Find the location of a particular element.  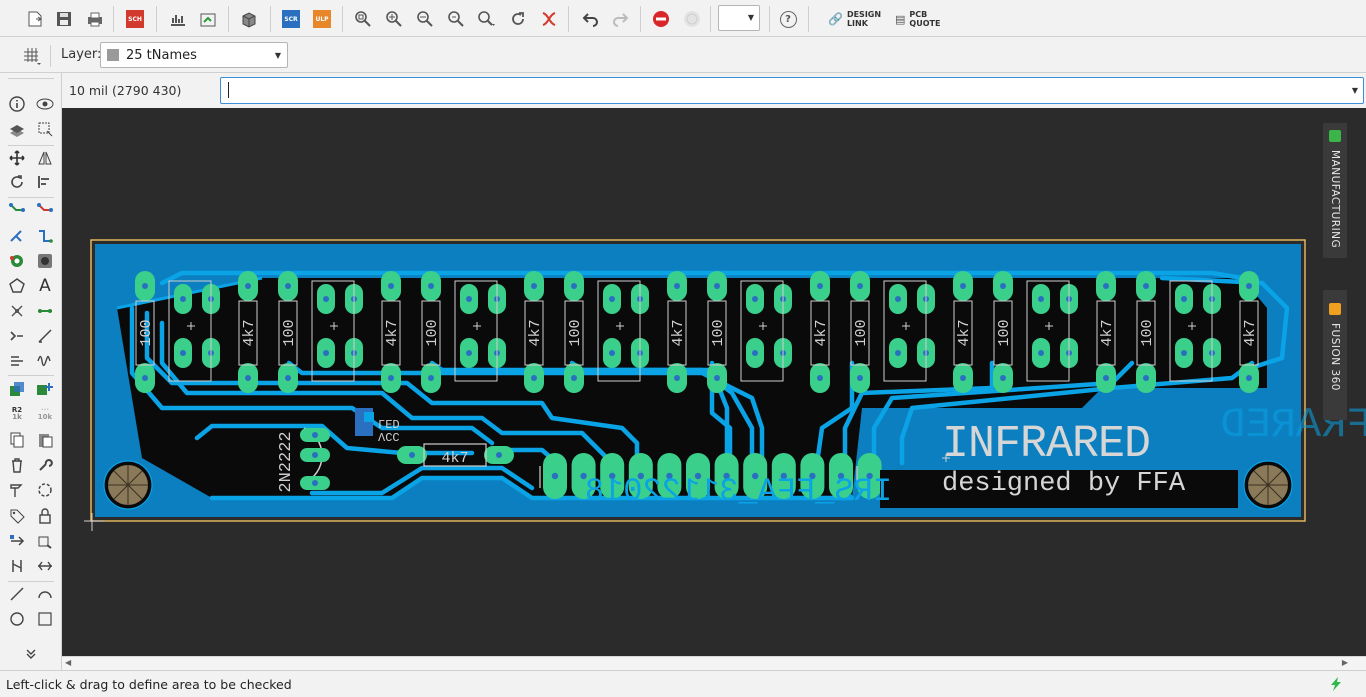

optimize-icon is located at coordinates (45, 490).